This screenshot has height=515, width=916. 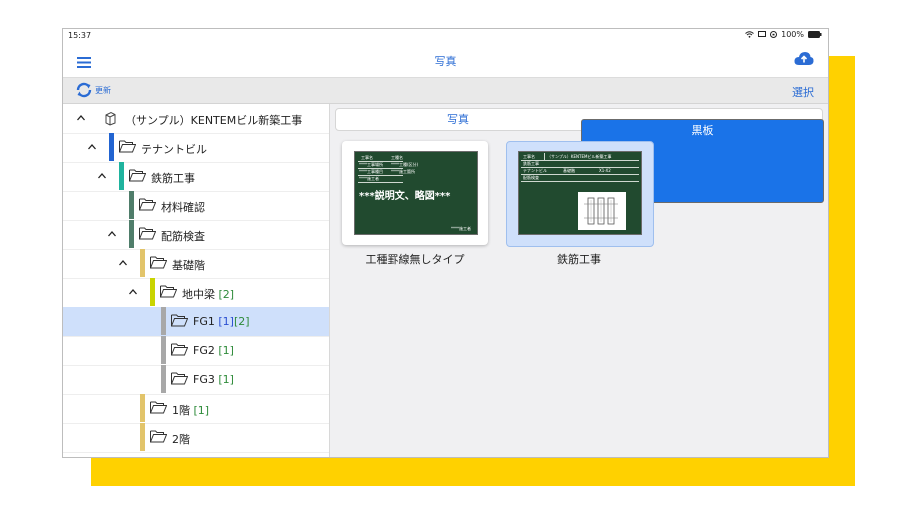 I want to click on tree-item-tenant-building: テナントビル, so click(x=196, y=148).